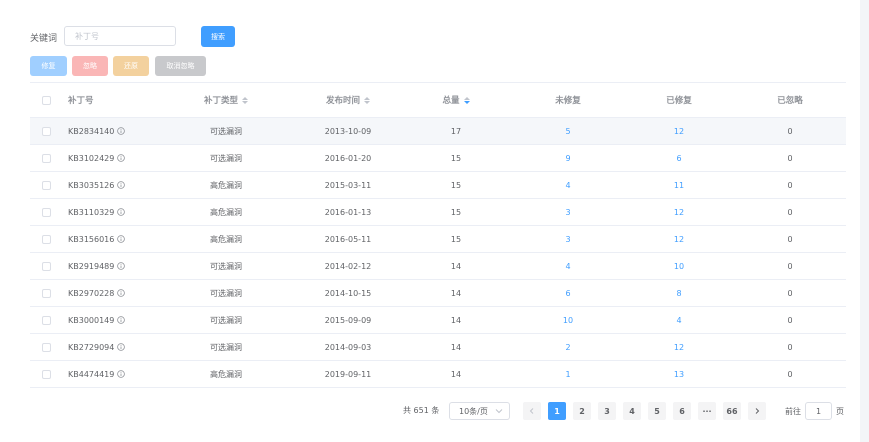 The image size is (869, 442). Describe the element at coordinates (48, 66) in the screenshot. I see `fix-button: 修复` at that location.